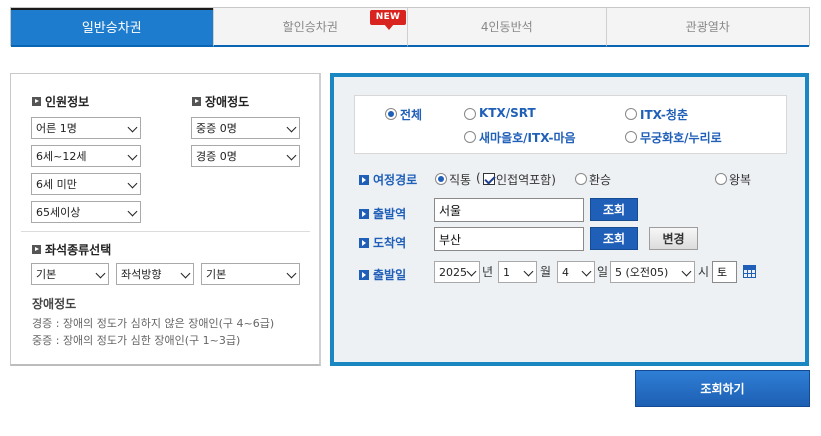  I want to click on arrival-station-input: 부산, so click(509, 239).